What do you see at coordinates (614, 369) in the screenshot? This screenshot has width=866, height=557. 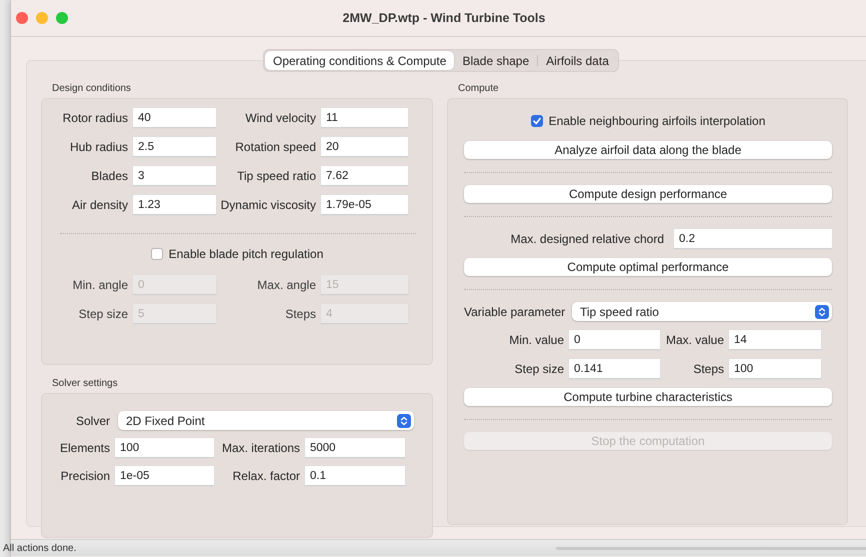 I see `input-field: 0.141` at bounding box center [614, 369].